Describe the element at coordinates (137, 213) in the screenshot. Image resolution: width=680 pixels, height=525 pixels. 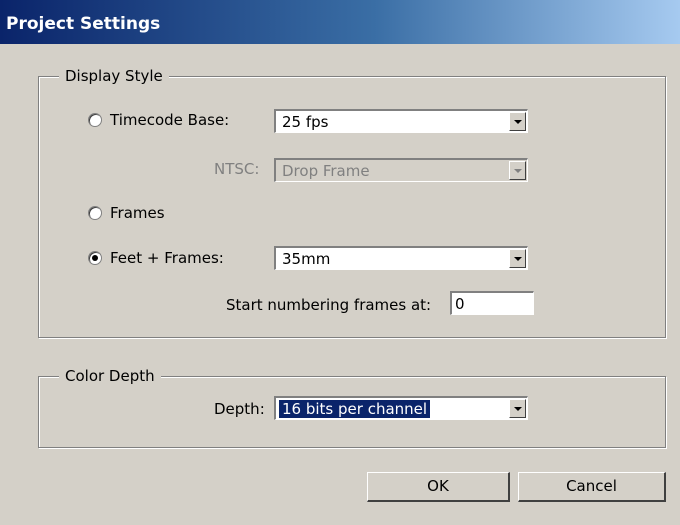
I see `frames-label: Frames` at that location.